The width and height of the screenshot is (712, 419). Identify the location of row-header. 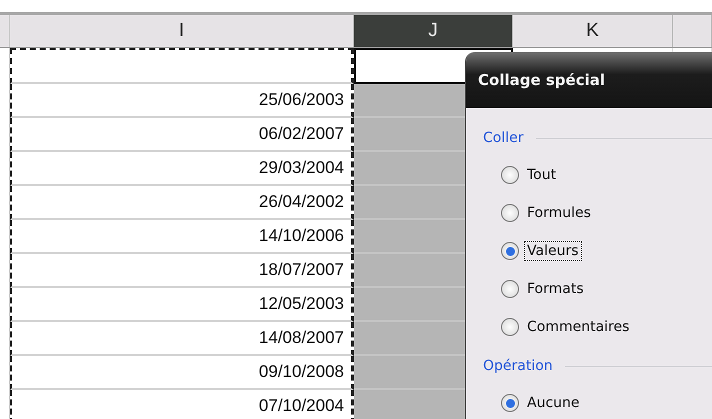
(5, 31).